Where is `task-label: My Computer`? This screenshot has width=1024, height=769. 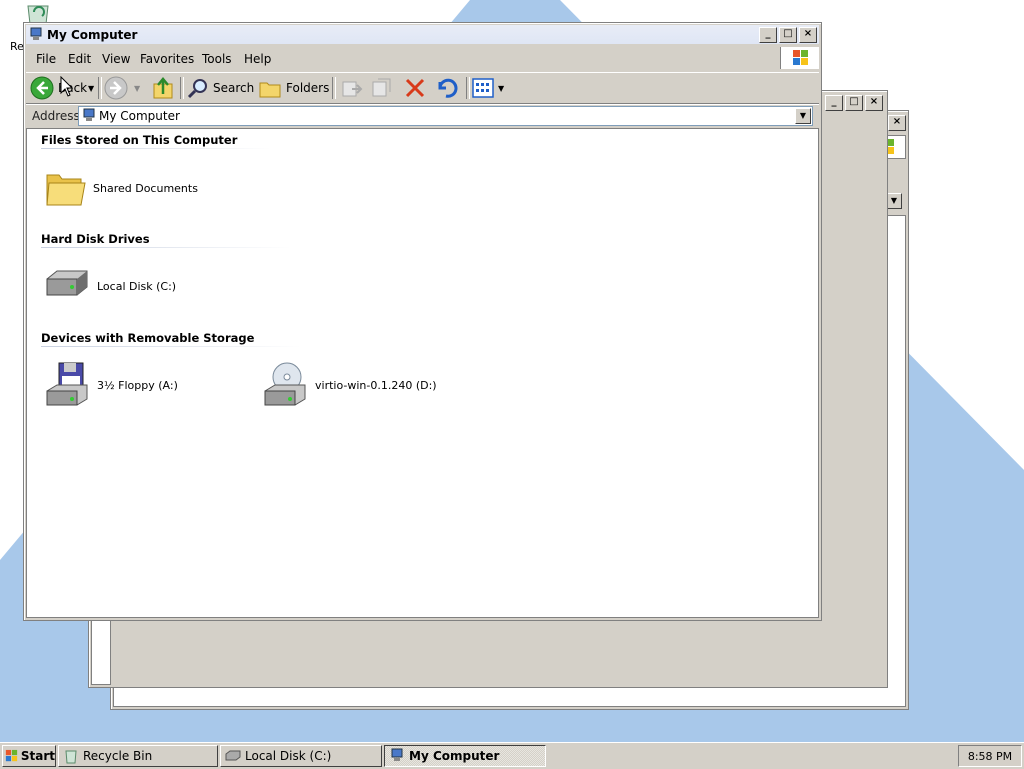
task-label: My Computer is located at coordinates (454, 756).